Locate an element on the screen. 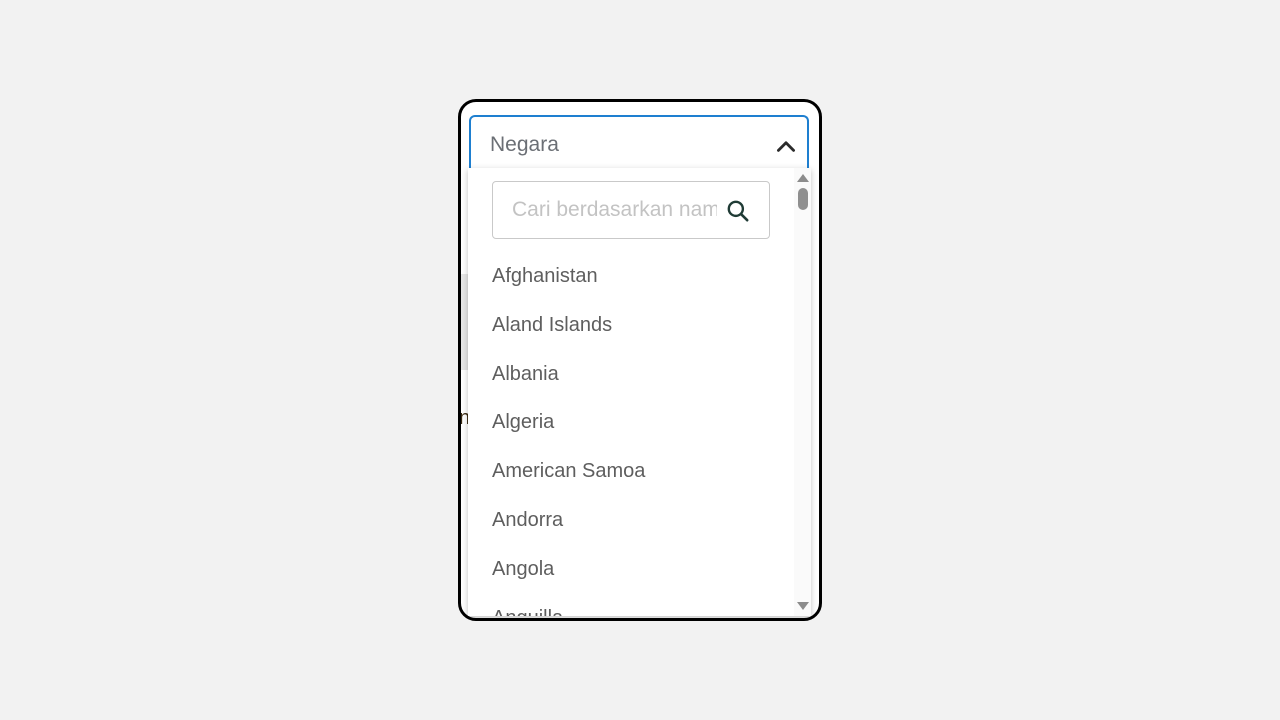 This screenshot has width=1280, height=720. country-select-label: Negara is located at coordinates (524, 144).